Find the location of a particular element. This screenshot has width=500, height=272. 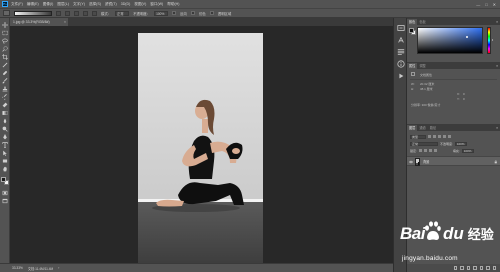

angle-gradient-button is located at coordinates (76, 13).